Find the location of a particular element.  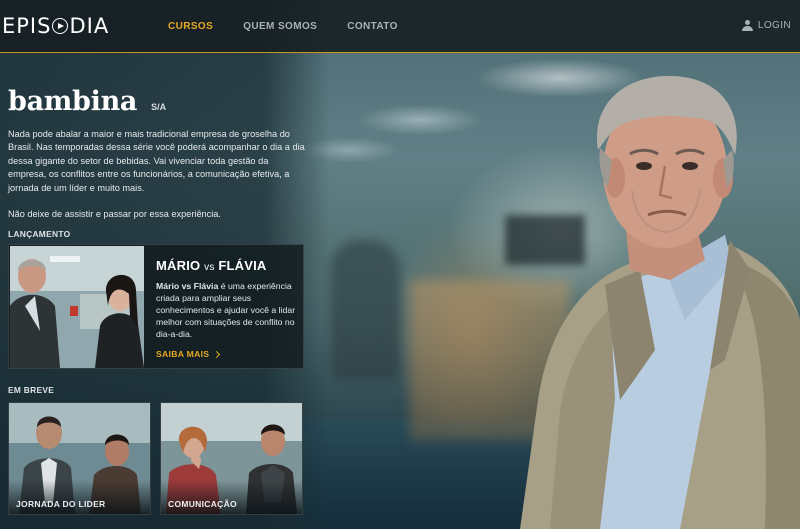

login-button: LOGIN is located at coordinates (766, 25).